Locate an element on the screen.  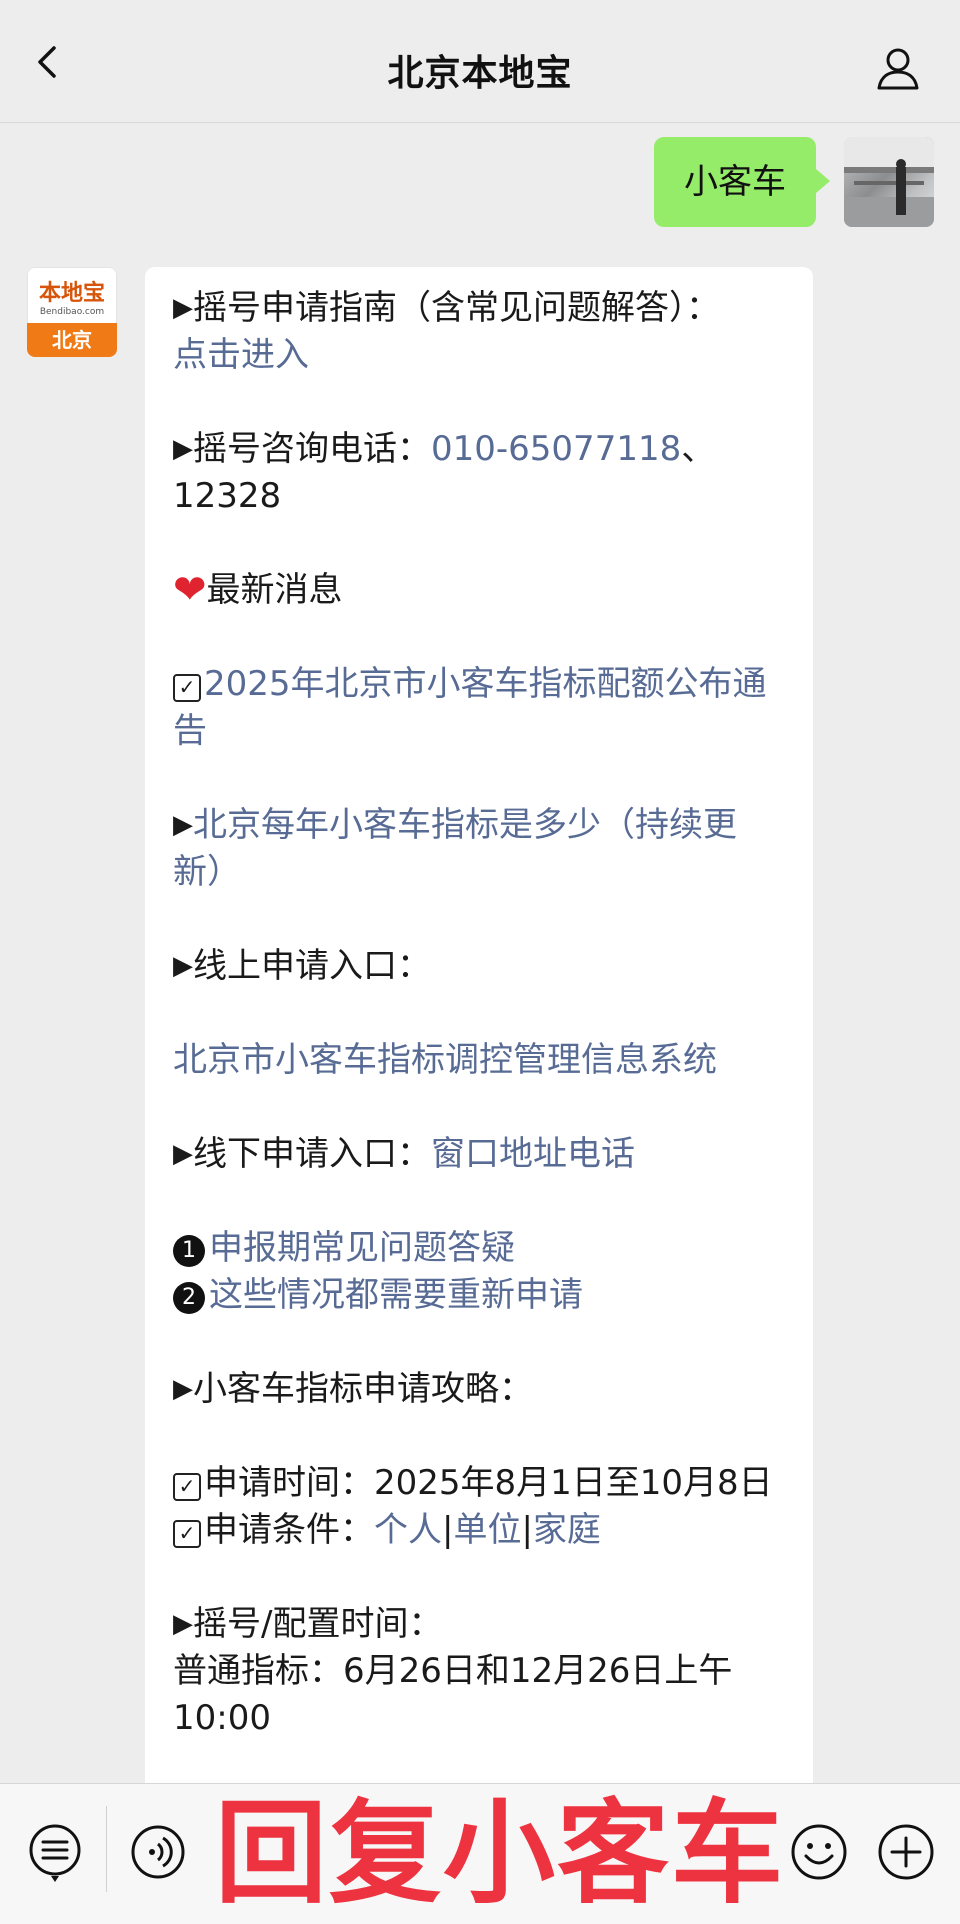
reapply-link: 这些情况都需要重新申请 is located at coordinates (396, 1295).